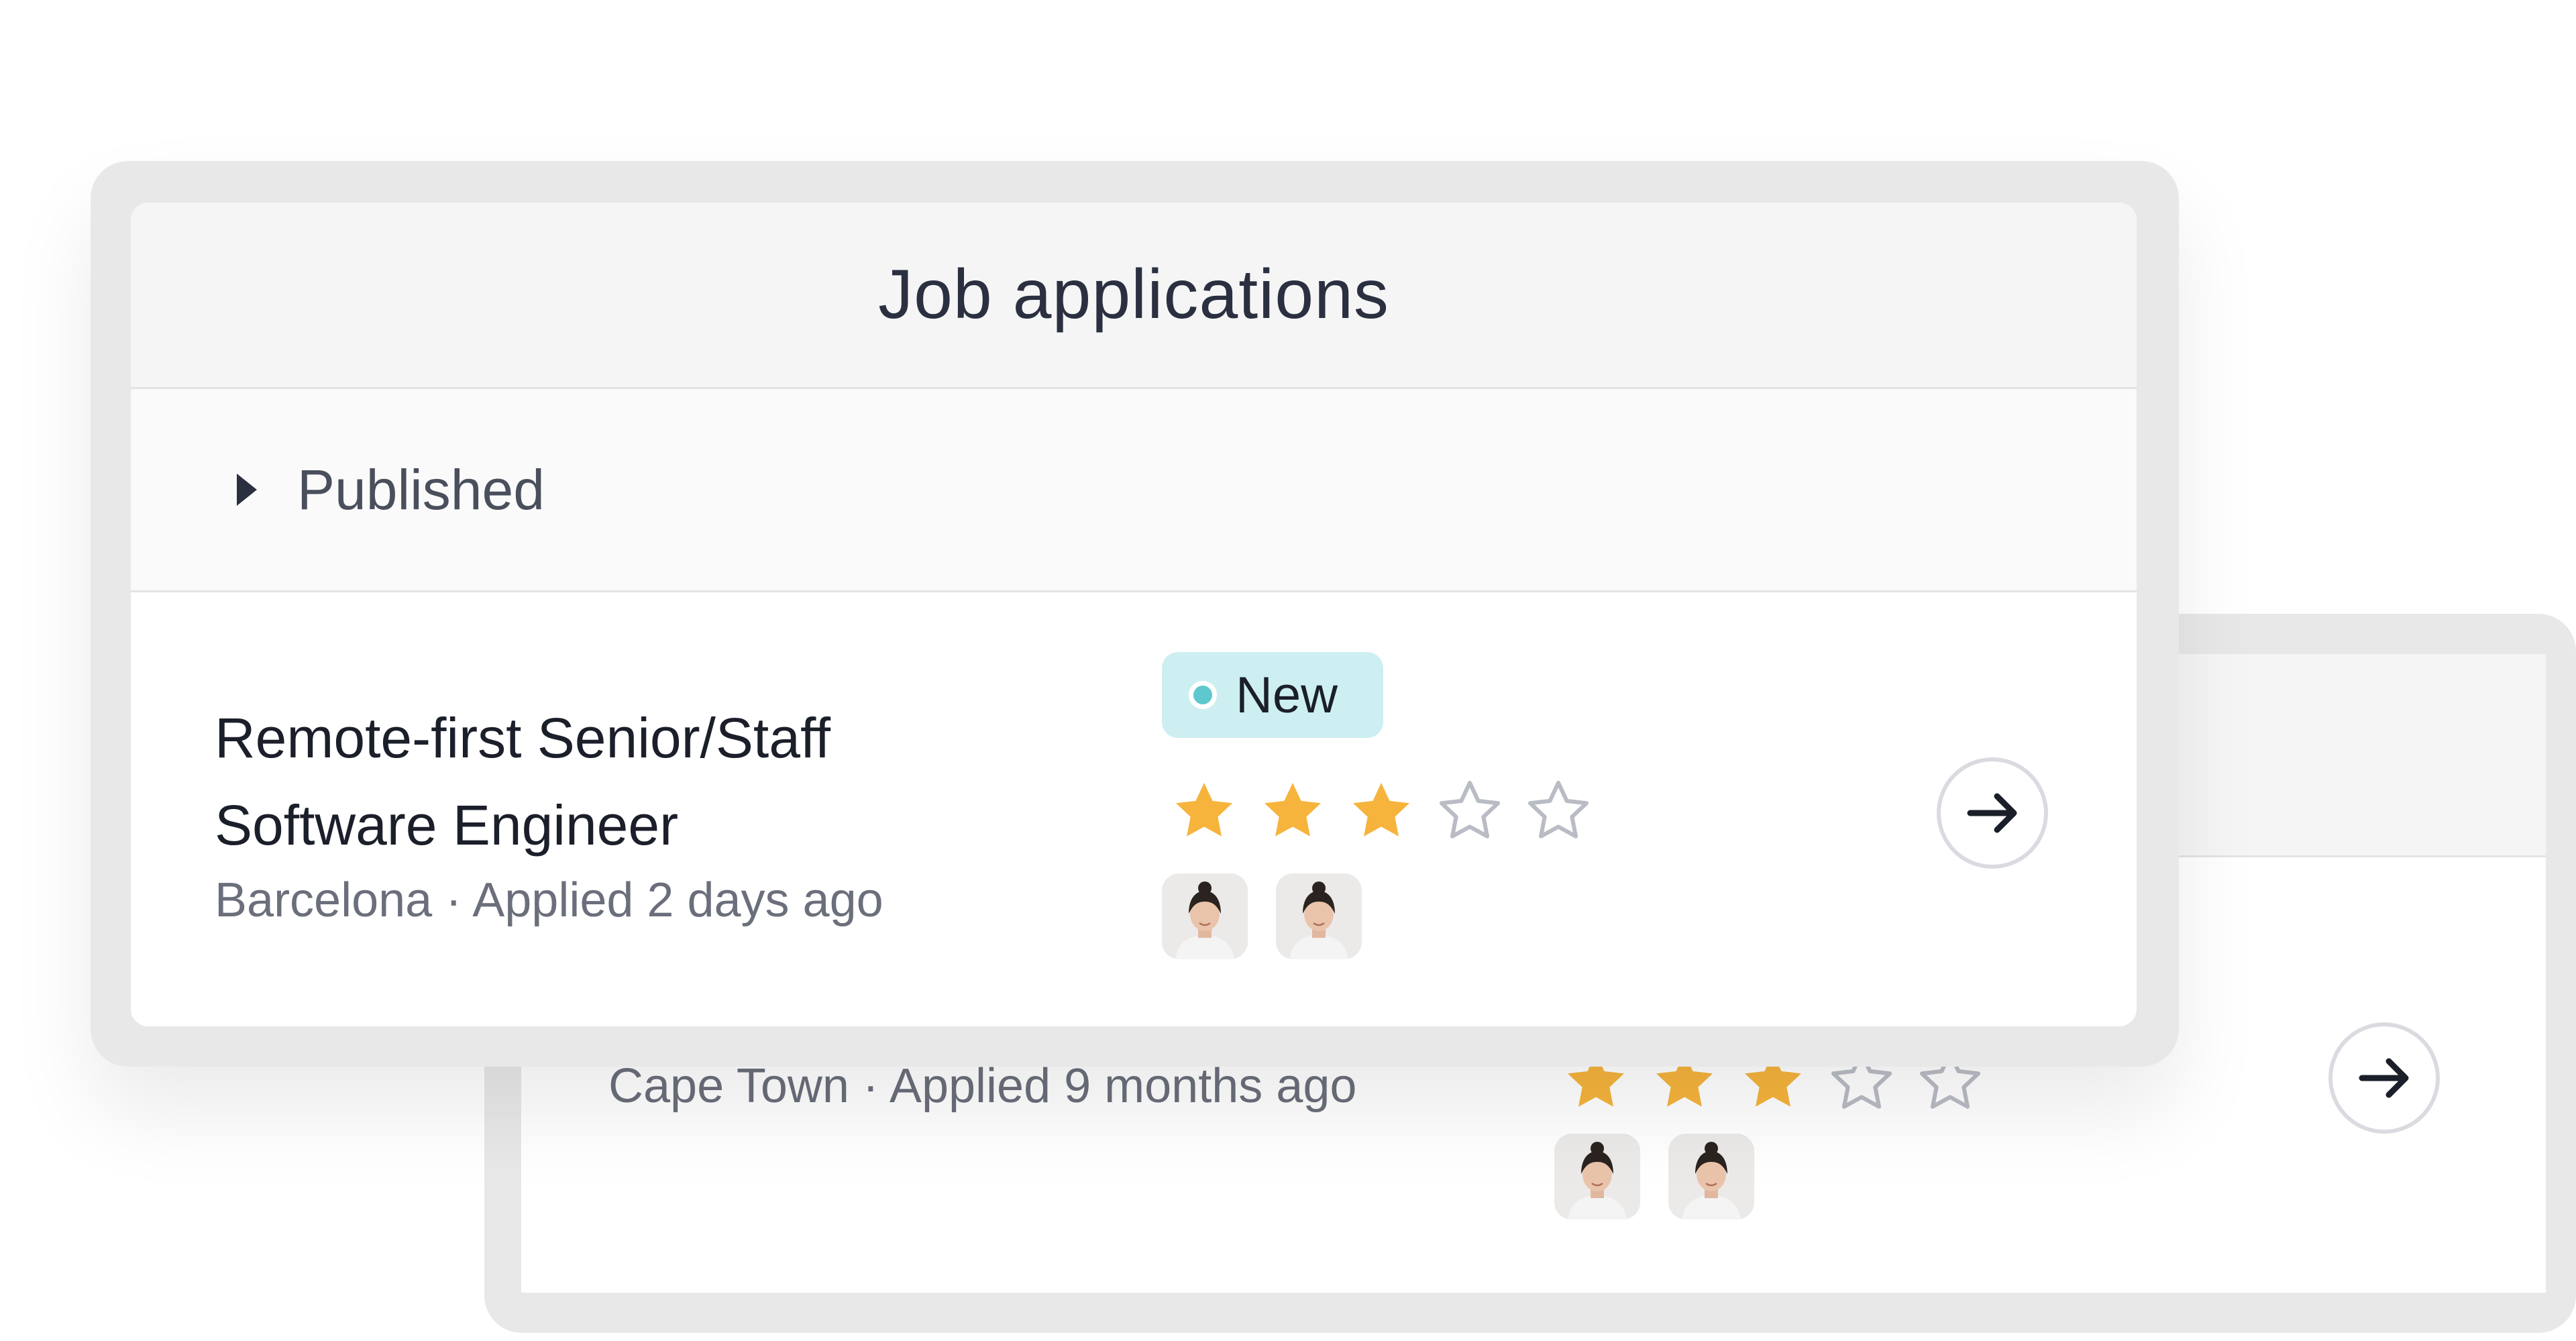 The height and width of the screenshot is (1341, 2576). I want to click on card-header: Job applications, so click(1134, 296).